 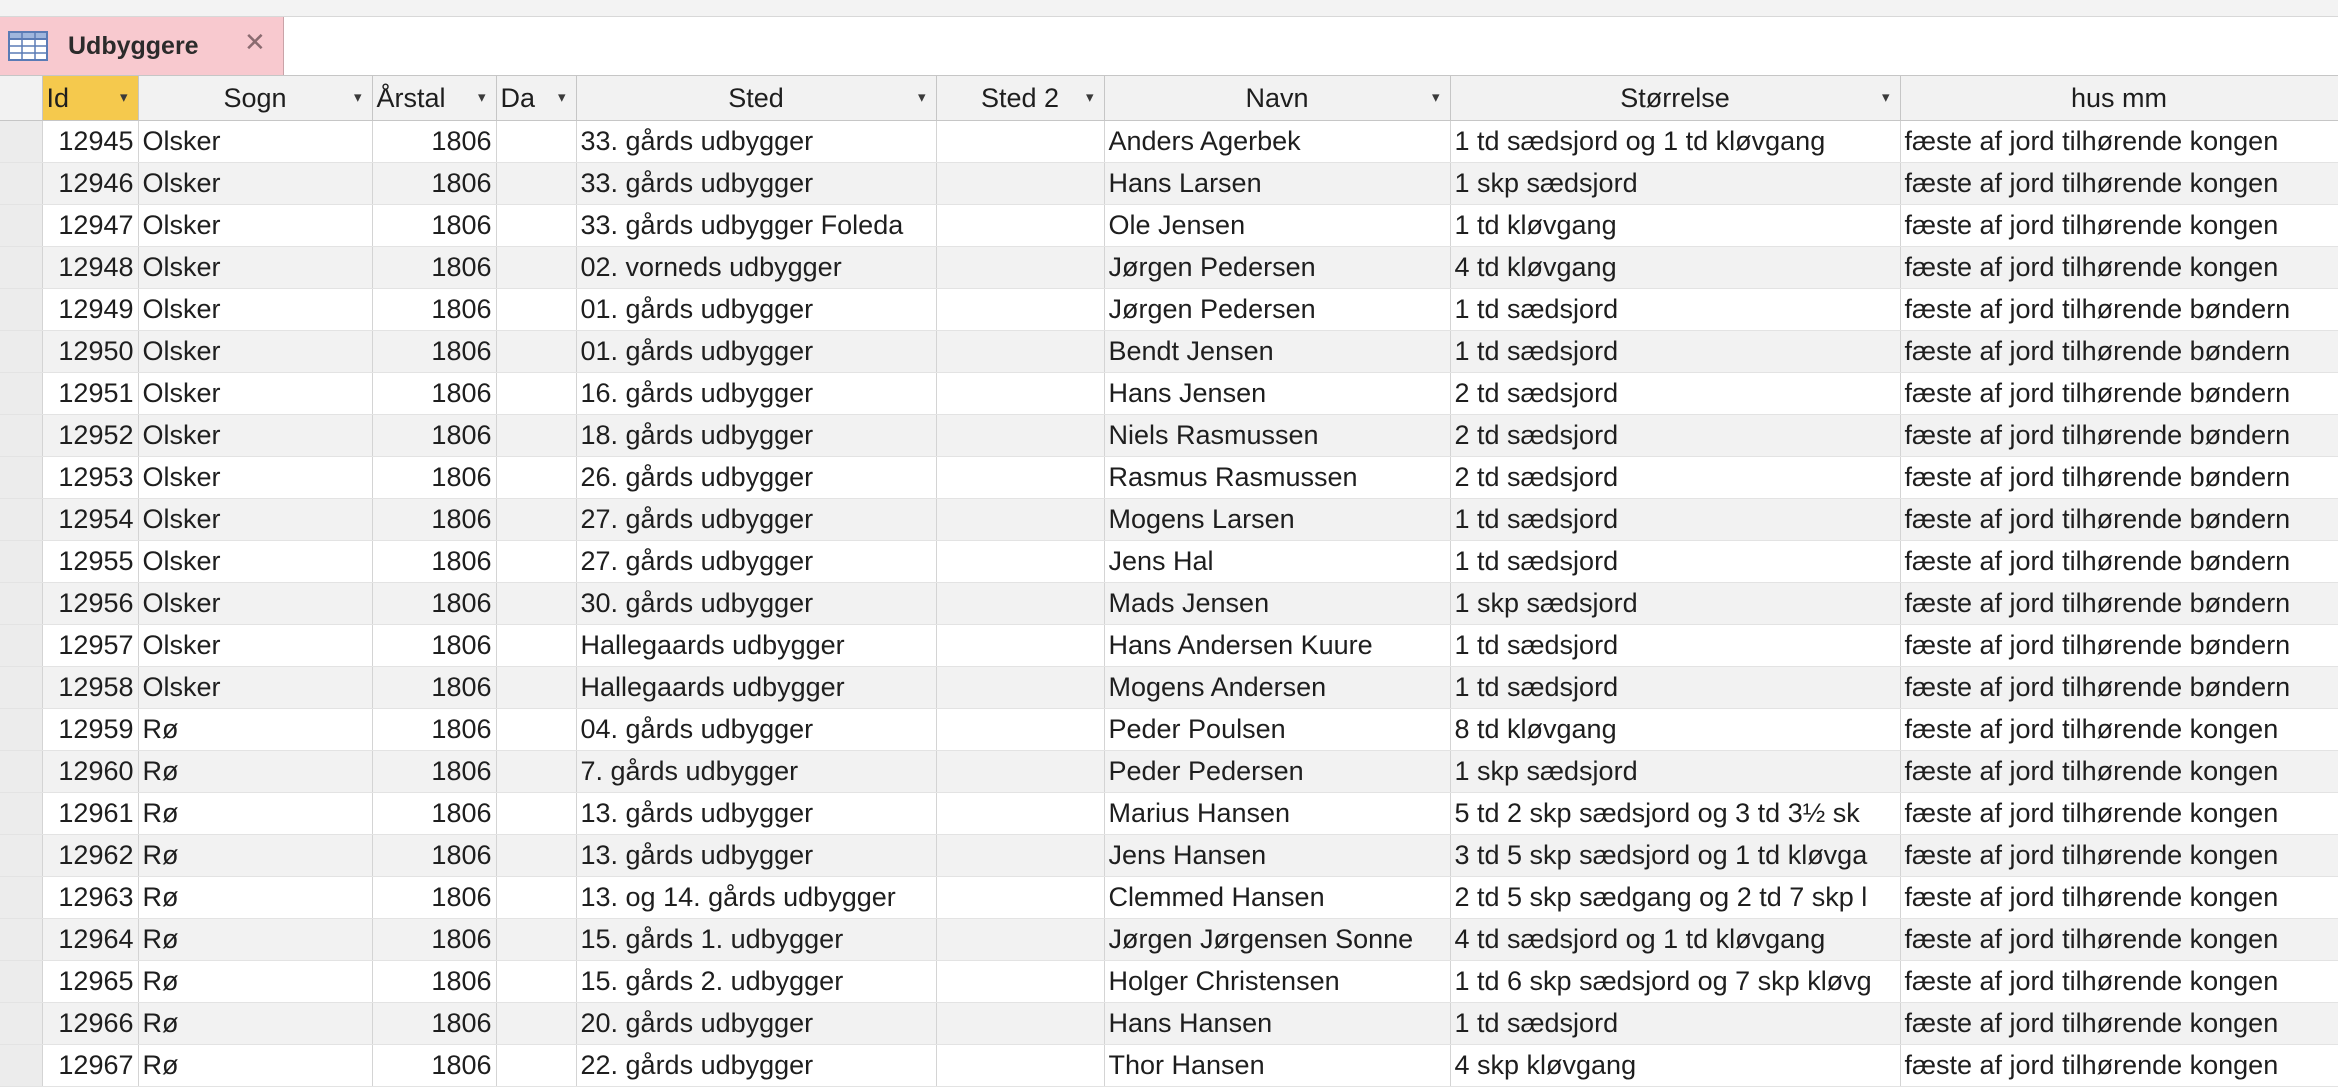 I want to click on cell-navn: Thor Hansen, so click(x=1277, y=1065).